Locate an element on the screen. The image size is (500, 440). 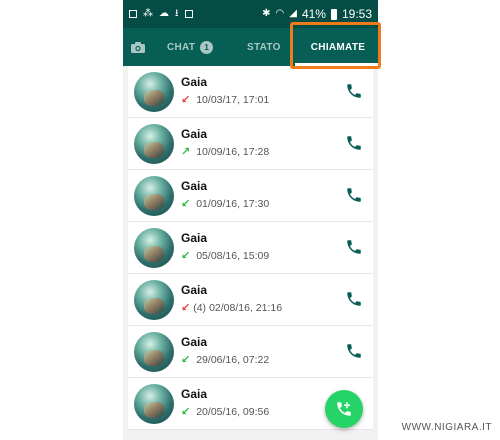
call-meta: ↗ 10/09/16, 17:28 is located at coordinates (225, 152).